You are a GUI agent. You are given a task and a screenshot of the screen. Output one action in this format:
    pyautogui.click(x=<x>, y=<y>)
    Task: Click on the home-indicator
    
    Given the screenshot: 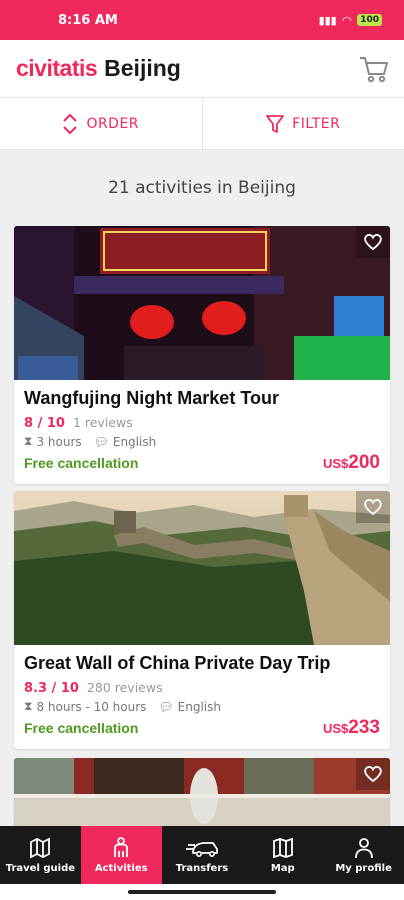 What is the action you would take?
    pyautogui.click(x=202, y=892)
    